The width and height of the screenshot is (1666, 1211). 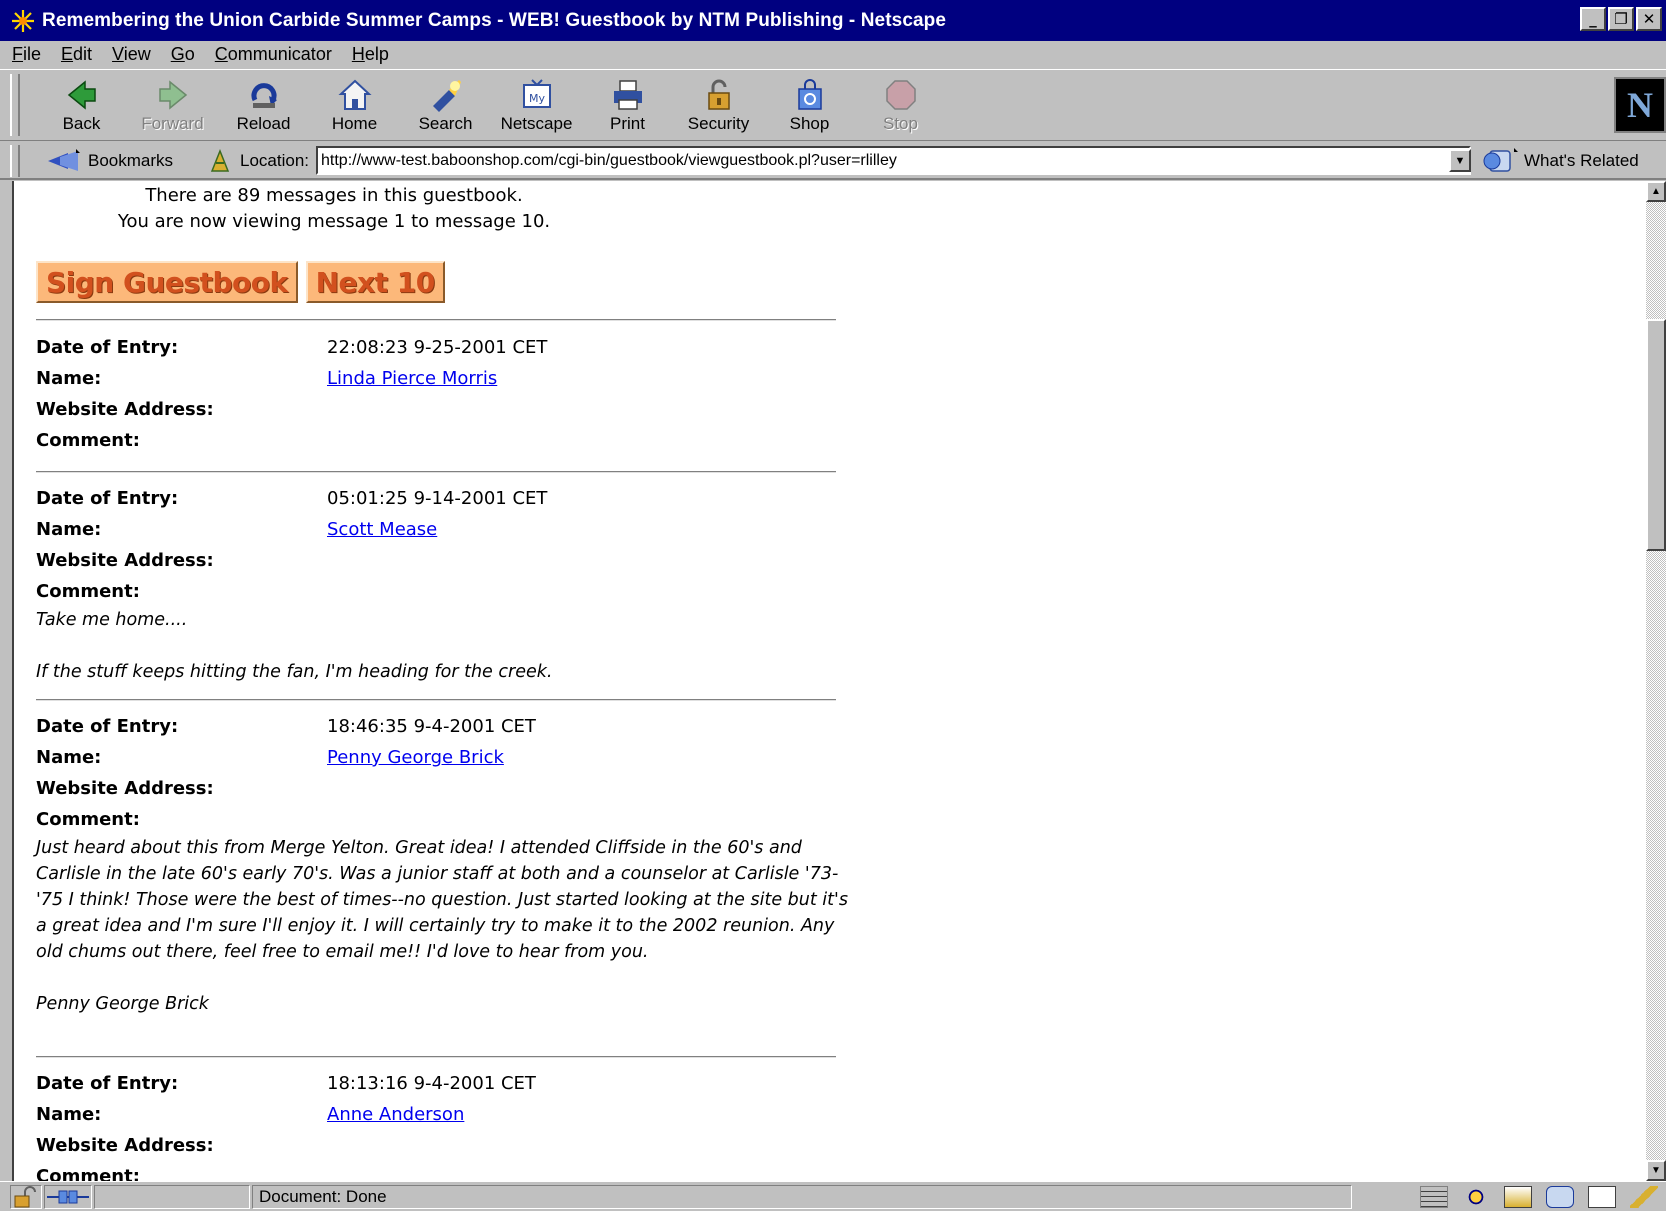 What do you see at coordinates (358, 53) in the screenshot?
I see `menu-help-mnemonic: H` at bounding box center [358, 53].